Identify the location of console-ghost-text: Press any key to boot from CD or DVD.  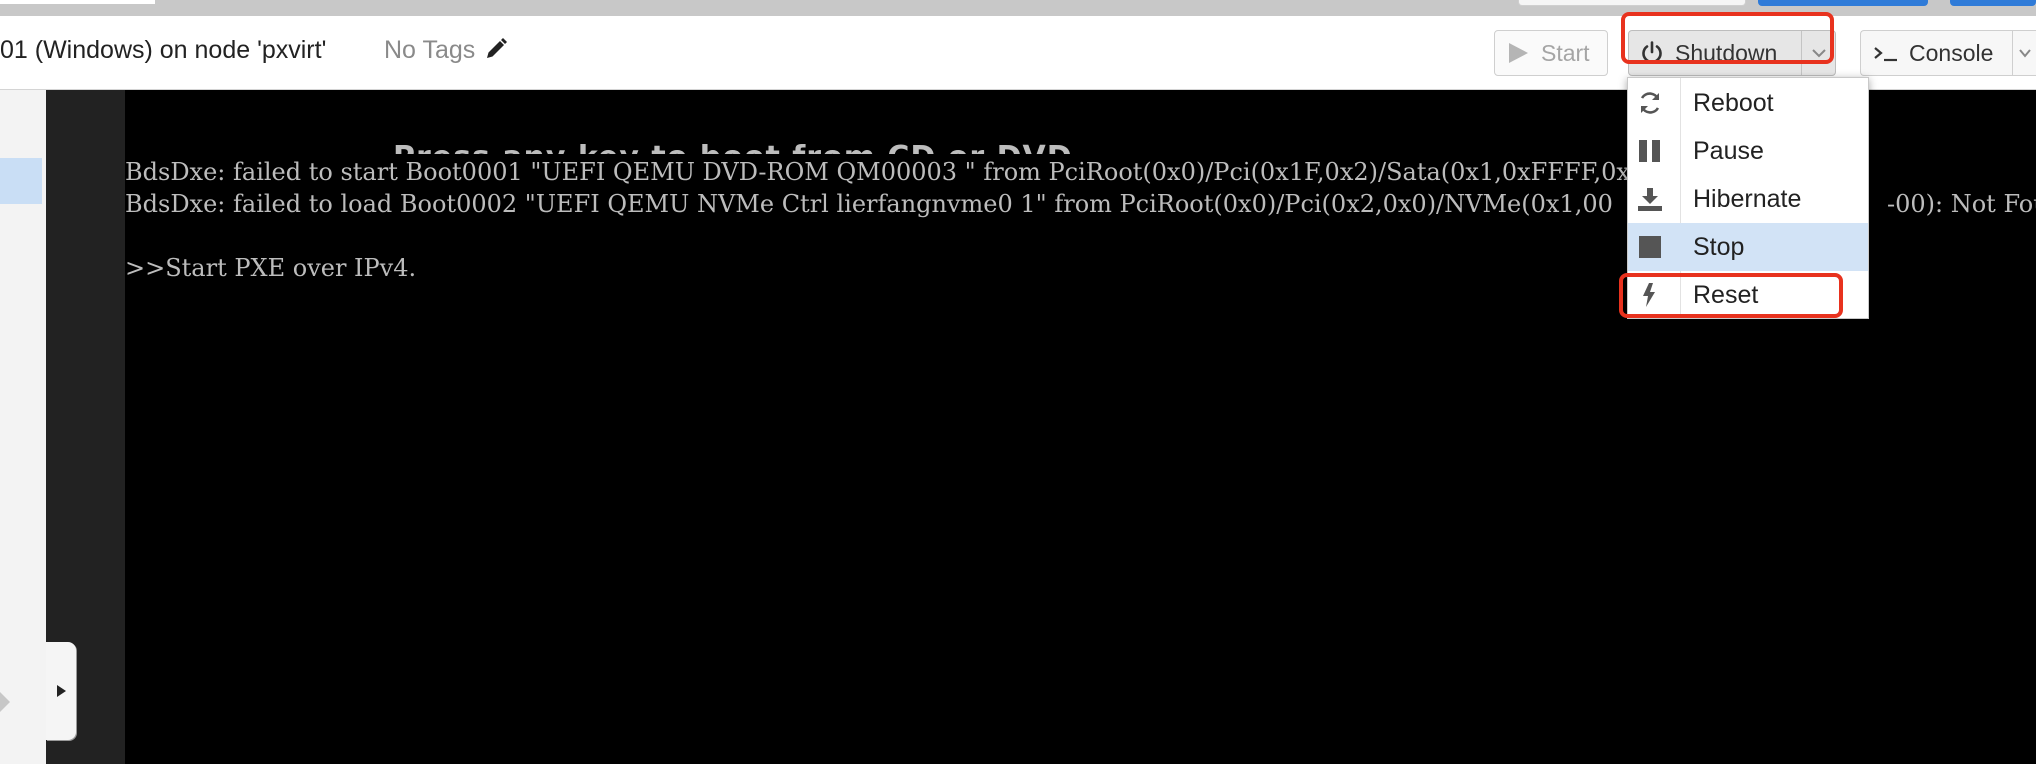
(758, 147).